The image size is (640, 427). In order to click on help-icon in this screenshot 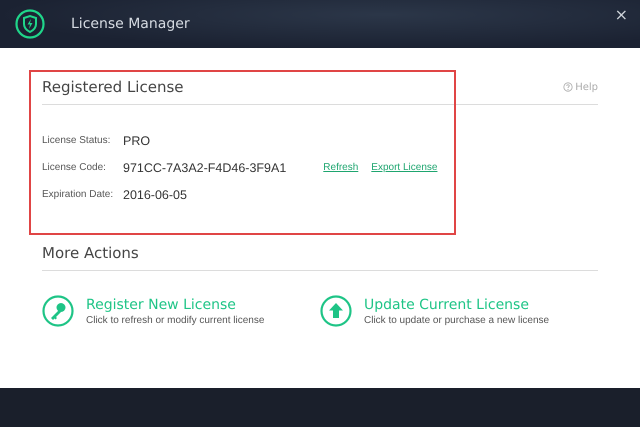, I will do `click(568, 87)`.